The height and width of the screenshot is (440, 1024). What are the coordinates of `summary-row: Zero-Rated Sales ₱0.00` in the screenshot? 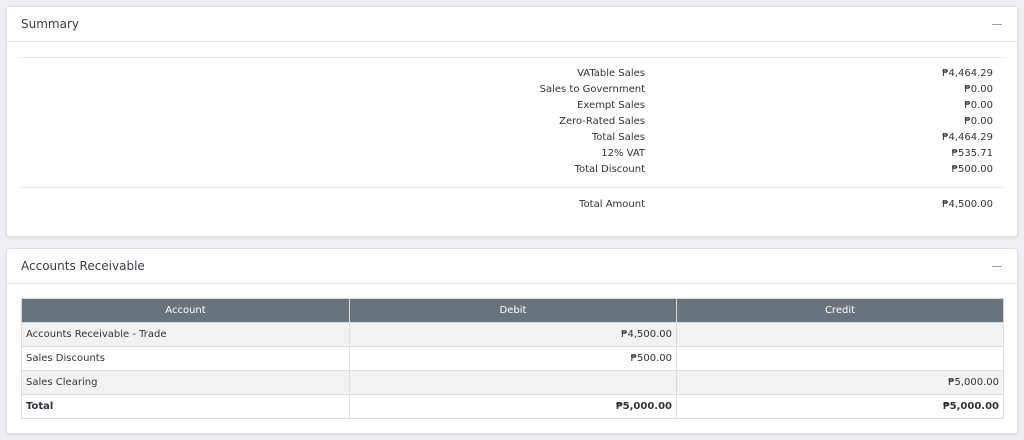 It's located at (512, 124).